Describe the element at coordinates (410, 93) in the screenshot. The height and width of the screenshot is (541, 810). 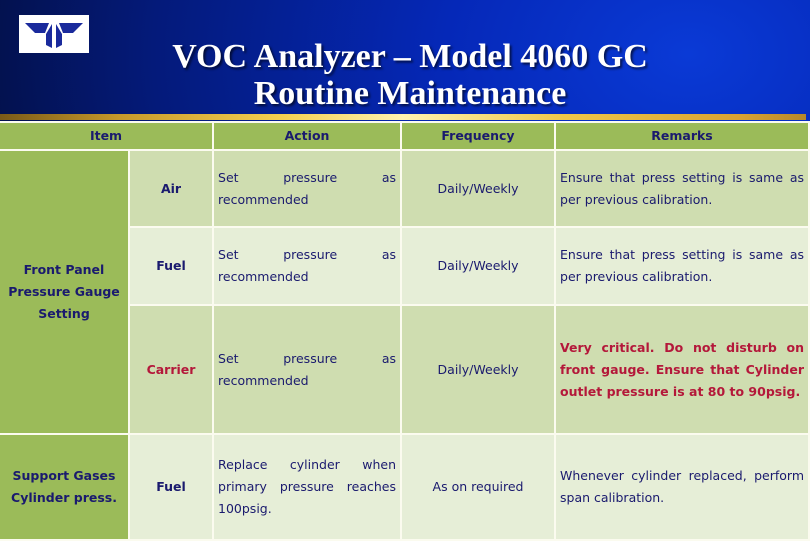
I see `title-line-2: Routine Maintenance` at that location.